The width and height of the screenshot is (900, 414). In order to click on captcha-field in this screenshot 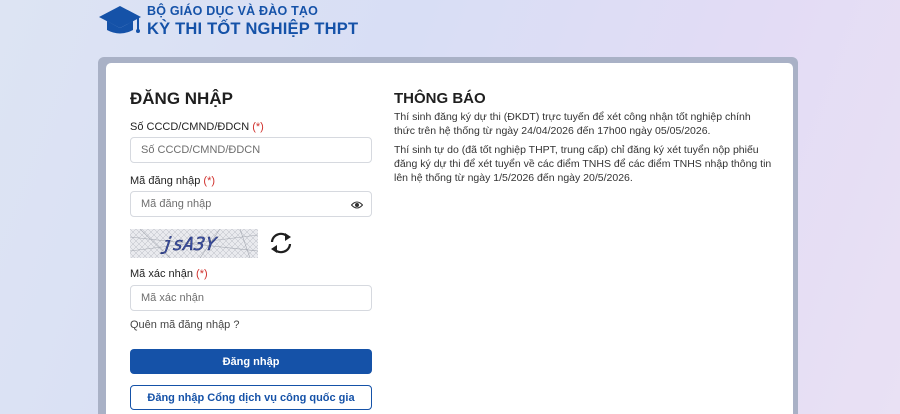, I will do `click(251, 298)`.